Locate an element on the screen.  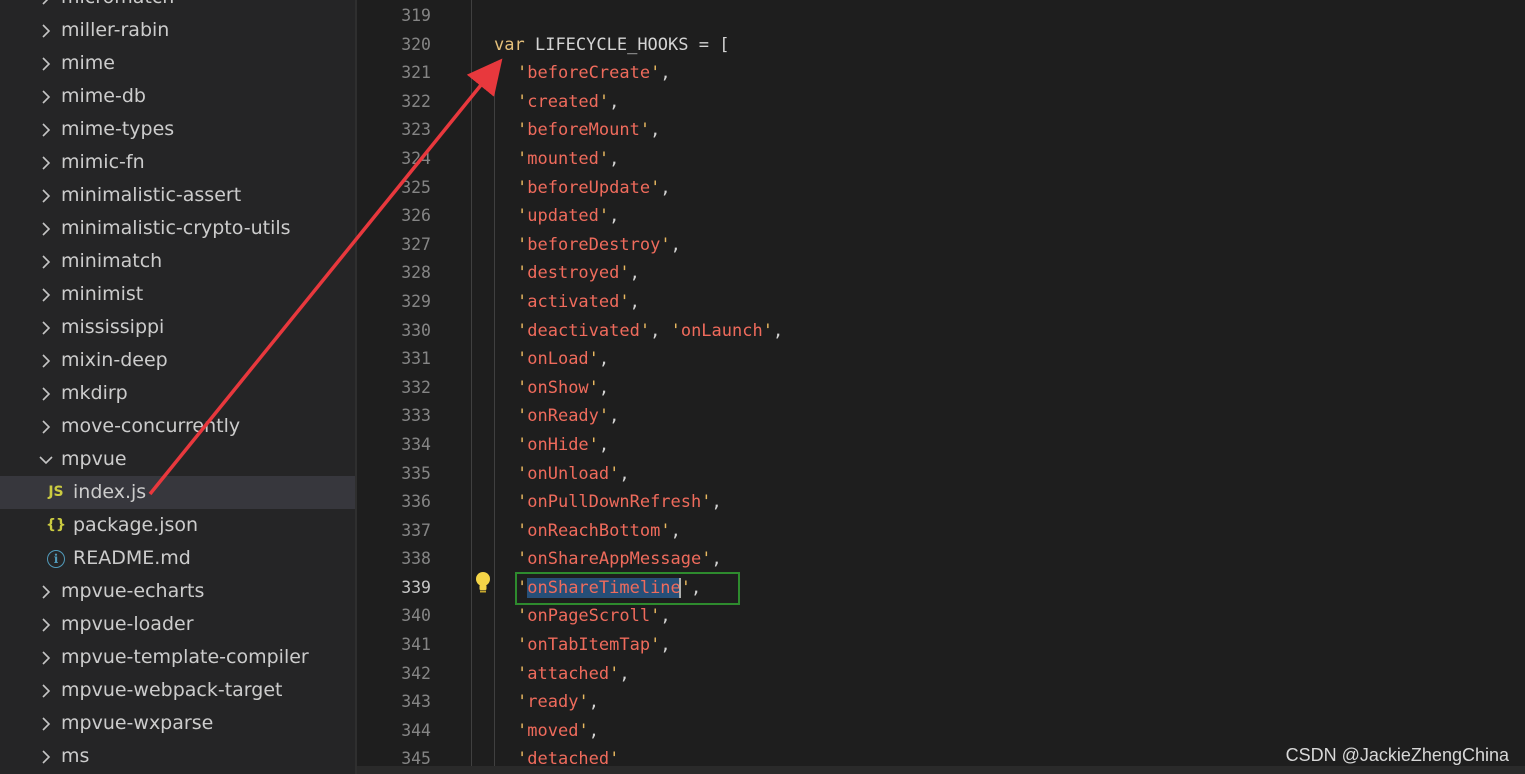
code-line: 319 is located at coordinates (941, 16).